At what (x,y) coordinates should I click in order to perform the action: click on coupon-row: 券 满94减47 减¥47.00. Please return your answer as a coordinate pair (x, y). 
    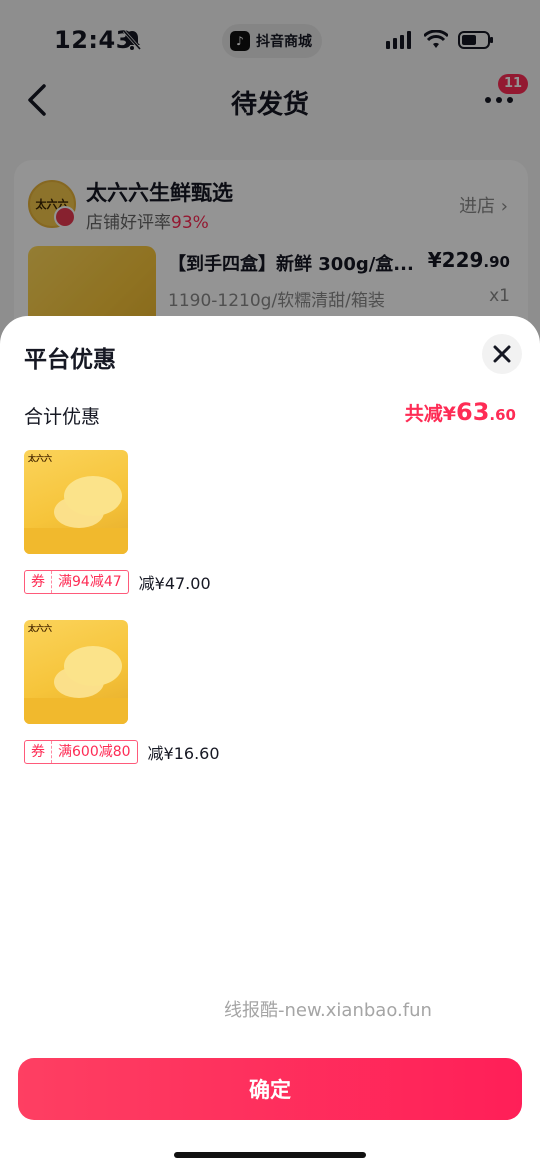
    Looking at the image, I should click on (274, 582).